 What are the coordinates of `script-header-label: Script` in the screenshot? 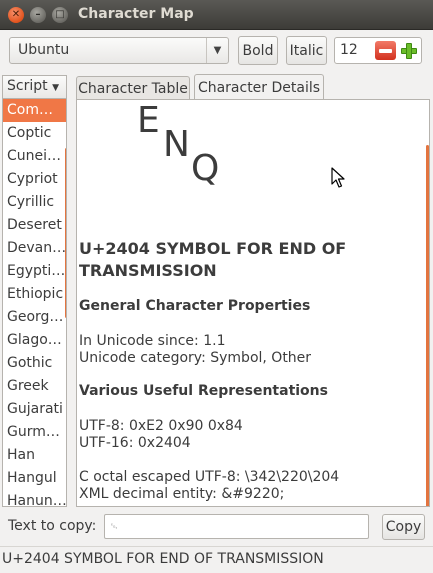 It's located at (27, 86).